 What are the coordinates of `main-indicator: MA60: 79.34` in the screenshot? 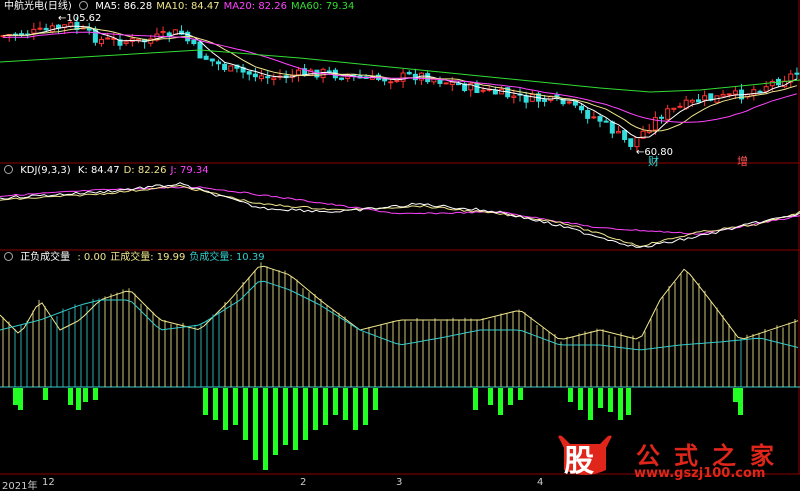 It's located at (322, 6).